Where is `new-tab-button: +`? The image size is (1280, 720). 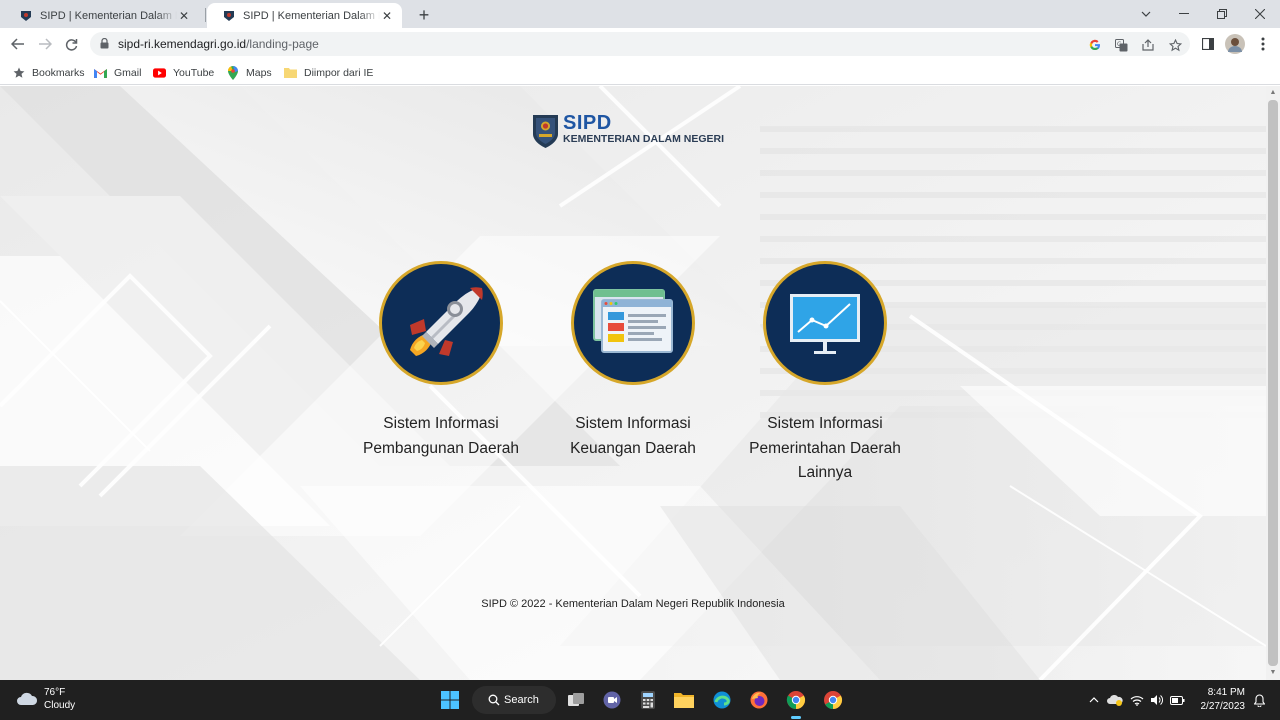
new-tab-button: + is located at coordinates (424, 15).